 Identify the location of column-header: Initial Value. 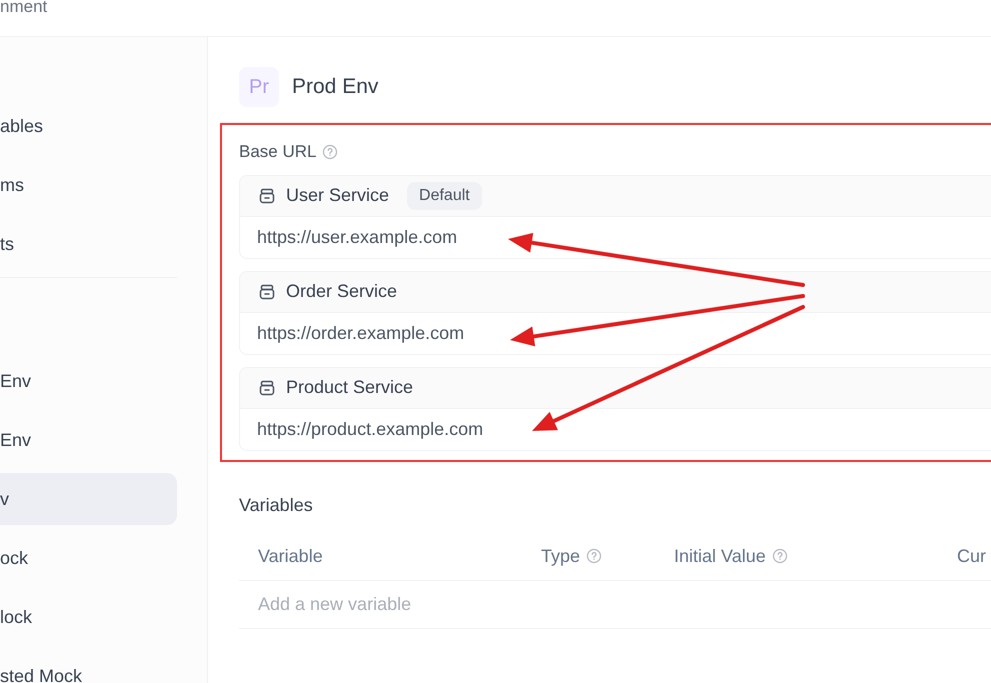
(720, 556).